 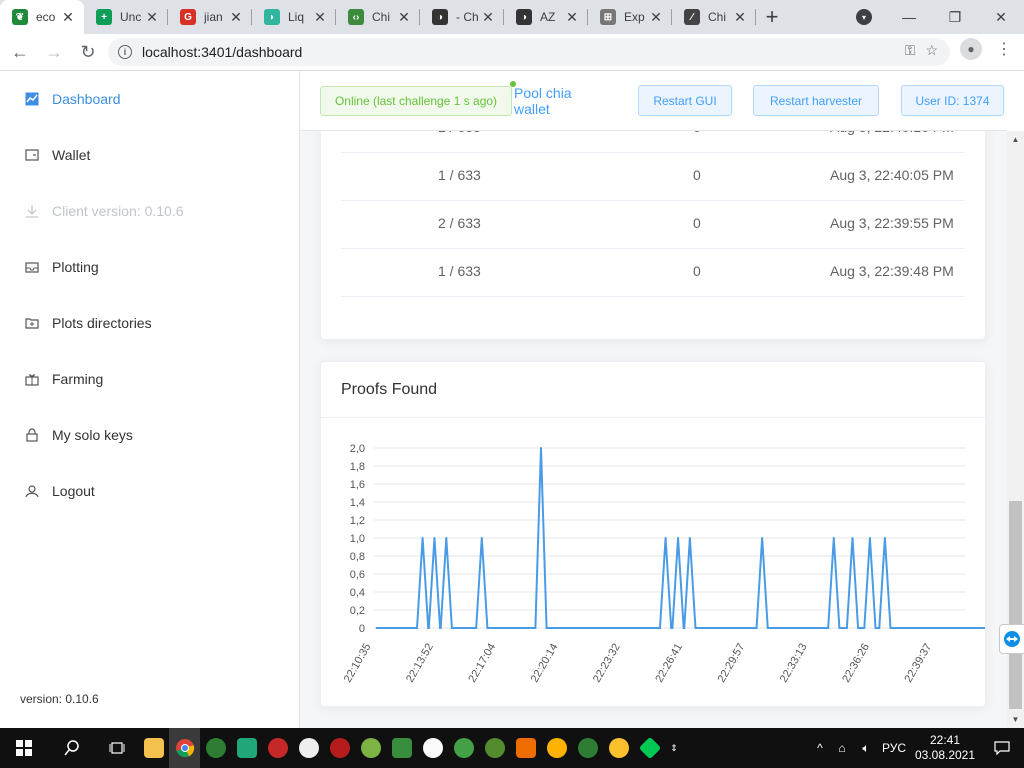 What do you see at coordinates (952, 100) in the screenshot?
I see `user-id-button: User ID: 1374` at bounding box center [952, 100].